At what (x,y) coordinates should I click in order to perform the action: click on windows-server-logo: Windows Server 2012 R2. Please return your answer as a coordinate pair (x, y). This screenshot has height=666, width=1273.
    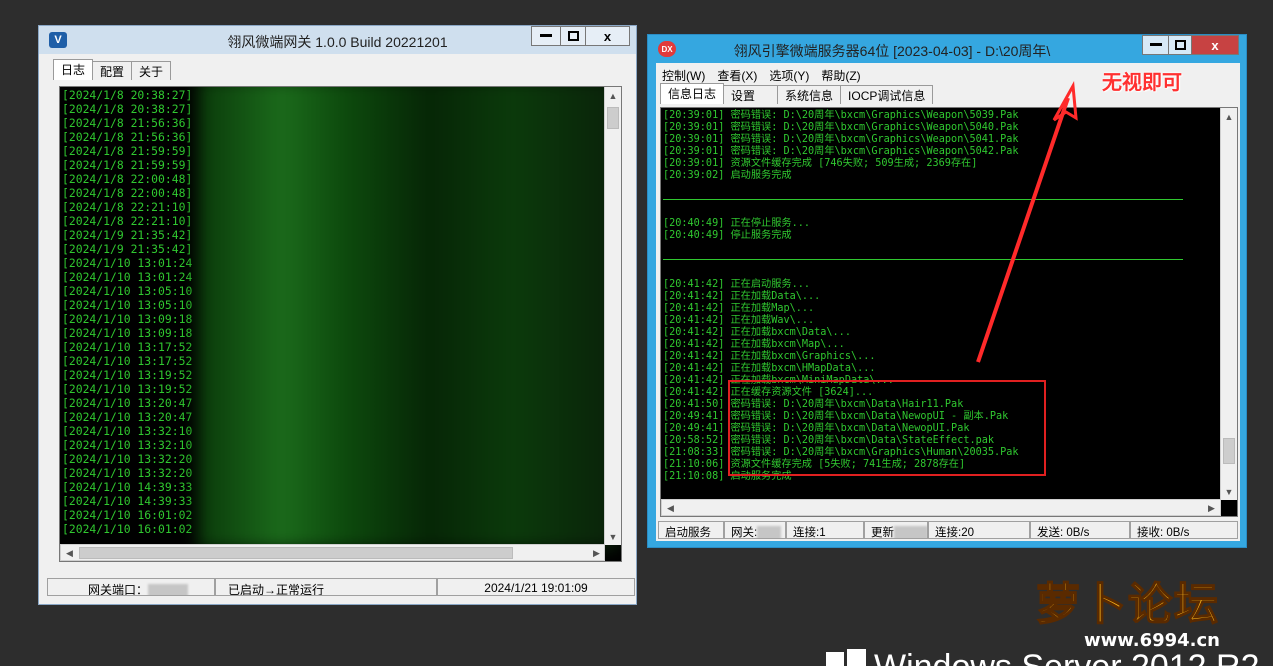
    Looking at the image, I should click on (1043, 657).